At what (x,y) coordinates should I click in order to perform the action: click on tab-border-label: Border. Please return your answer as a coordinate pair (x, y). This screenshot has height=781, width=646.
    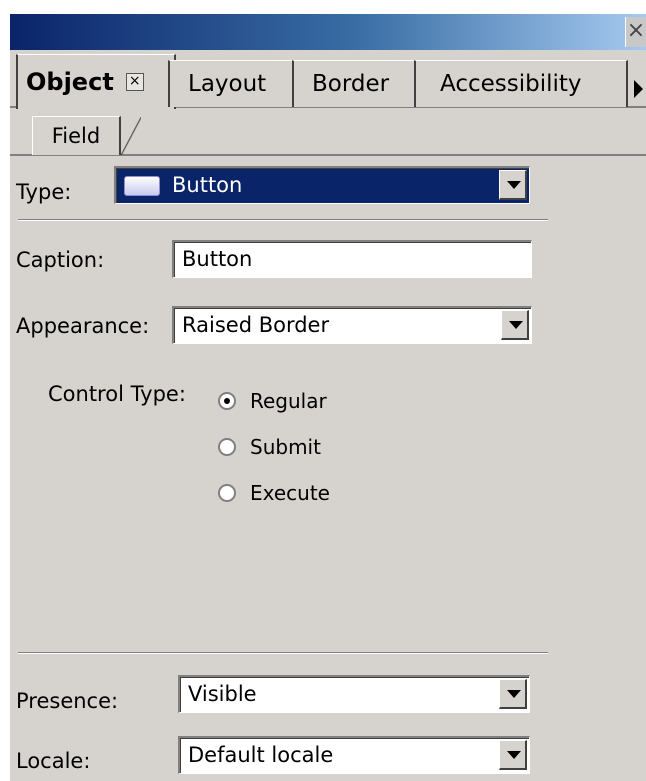
    Looking at the image, I should click on (351, 84).